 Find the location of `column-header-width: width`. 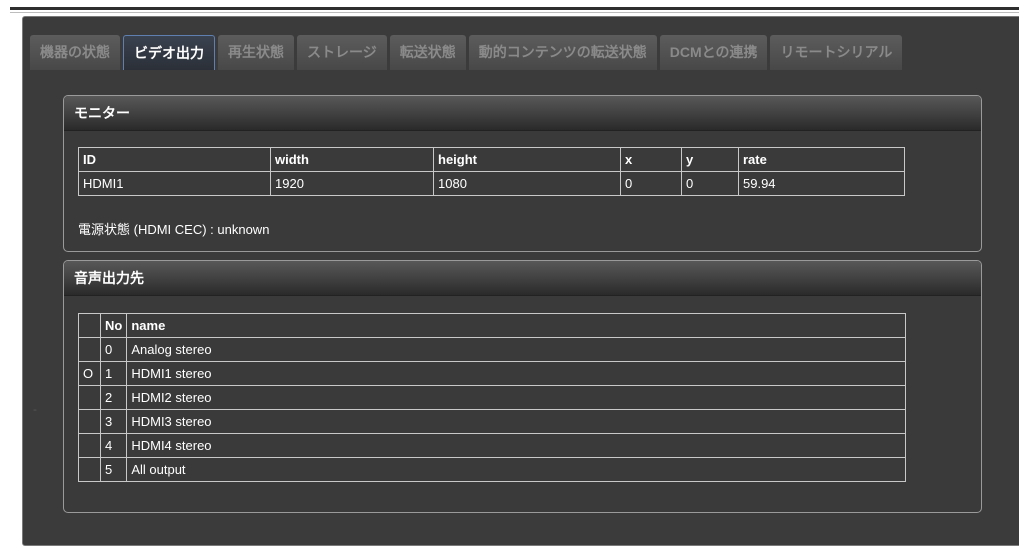

column-header-width: width is located at coordinates (352, 159).